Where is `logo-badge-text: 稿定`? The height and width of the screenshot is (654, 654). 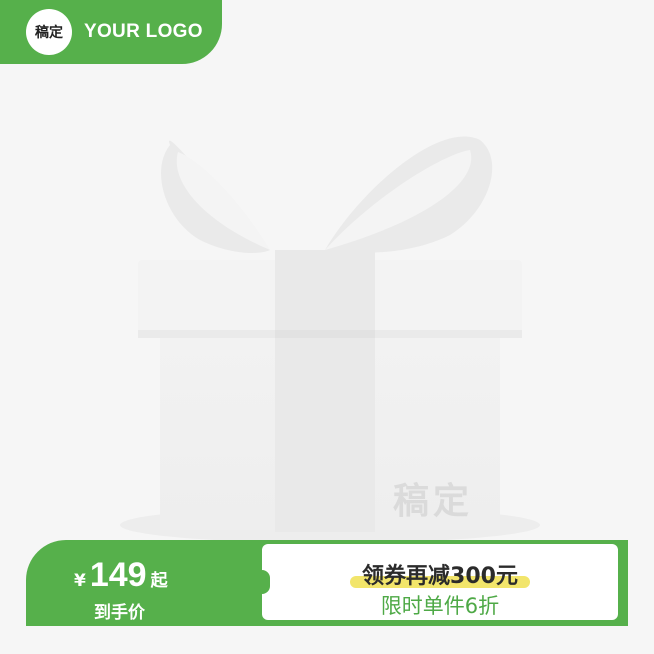
logo-badge-text: 稿定 is located at coordinates (49, 33).